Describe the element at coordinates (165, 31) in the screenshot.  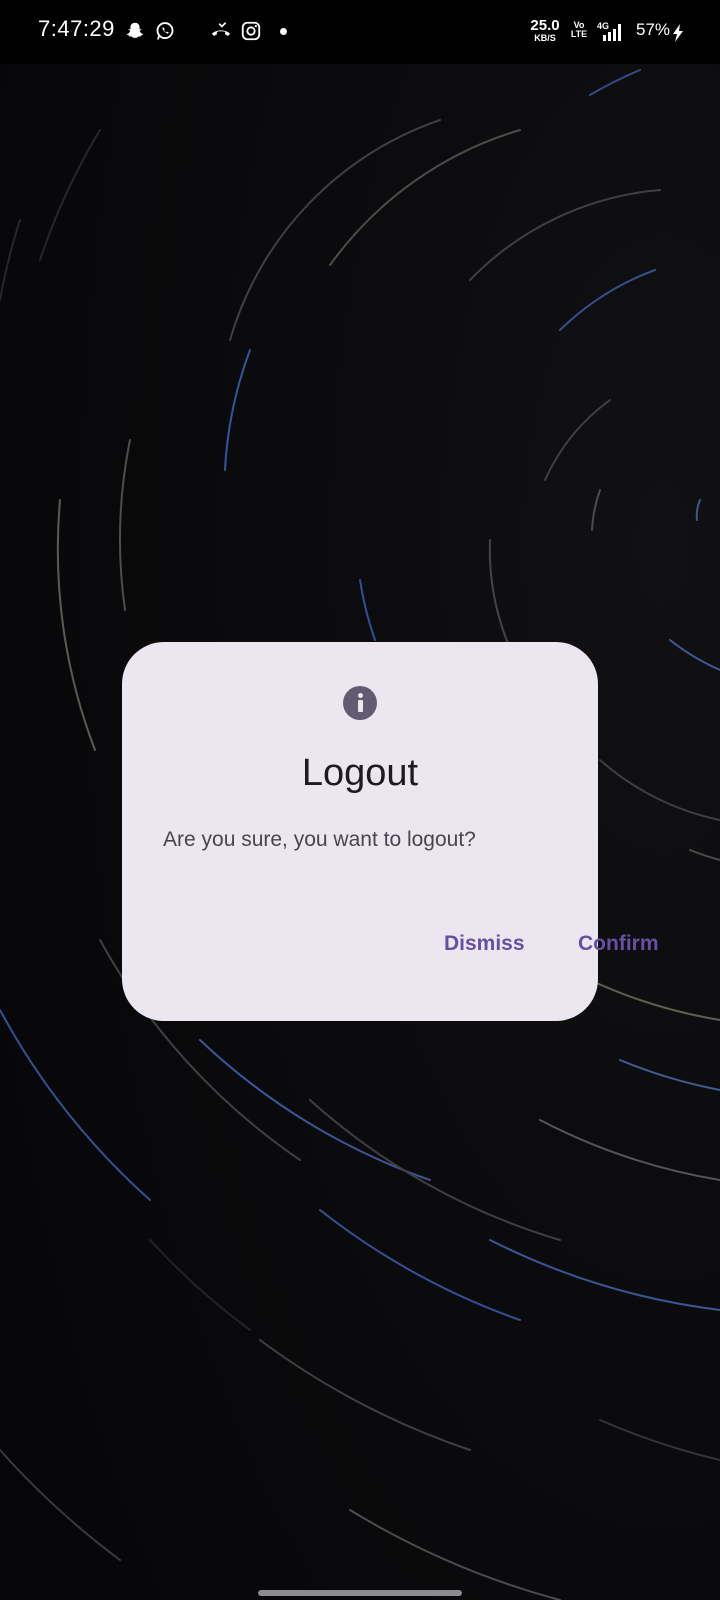
I see `whatsapp-icon` at that location.